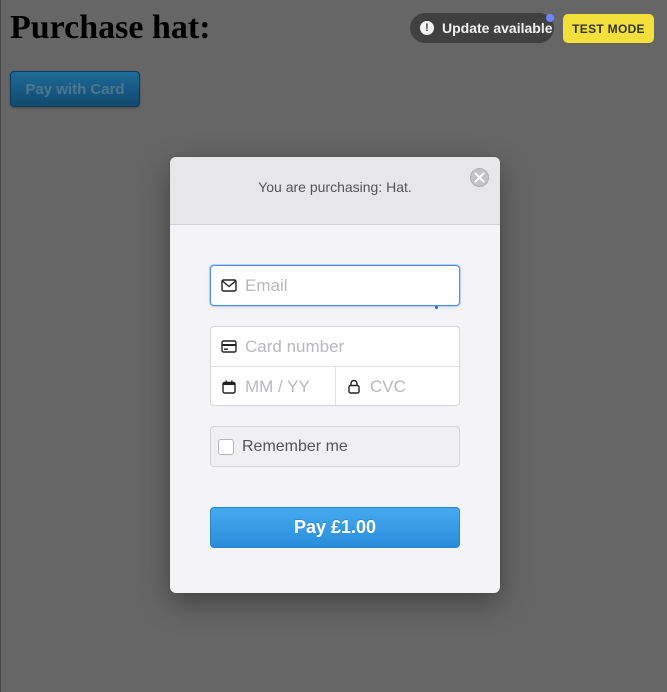 This screenshot has height=692, width=667. Describe the element at coordinates (335, 187) in the screenshot. I see `purchase-description: You are purchasing: Hat.` at that location.